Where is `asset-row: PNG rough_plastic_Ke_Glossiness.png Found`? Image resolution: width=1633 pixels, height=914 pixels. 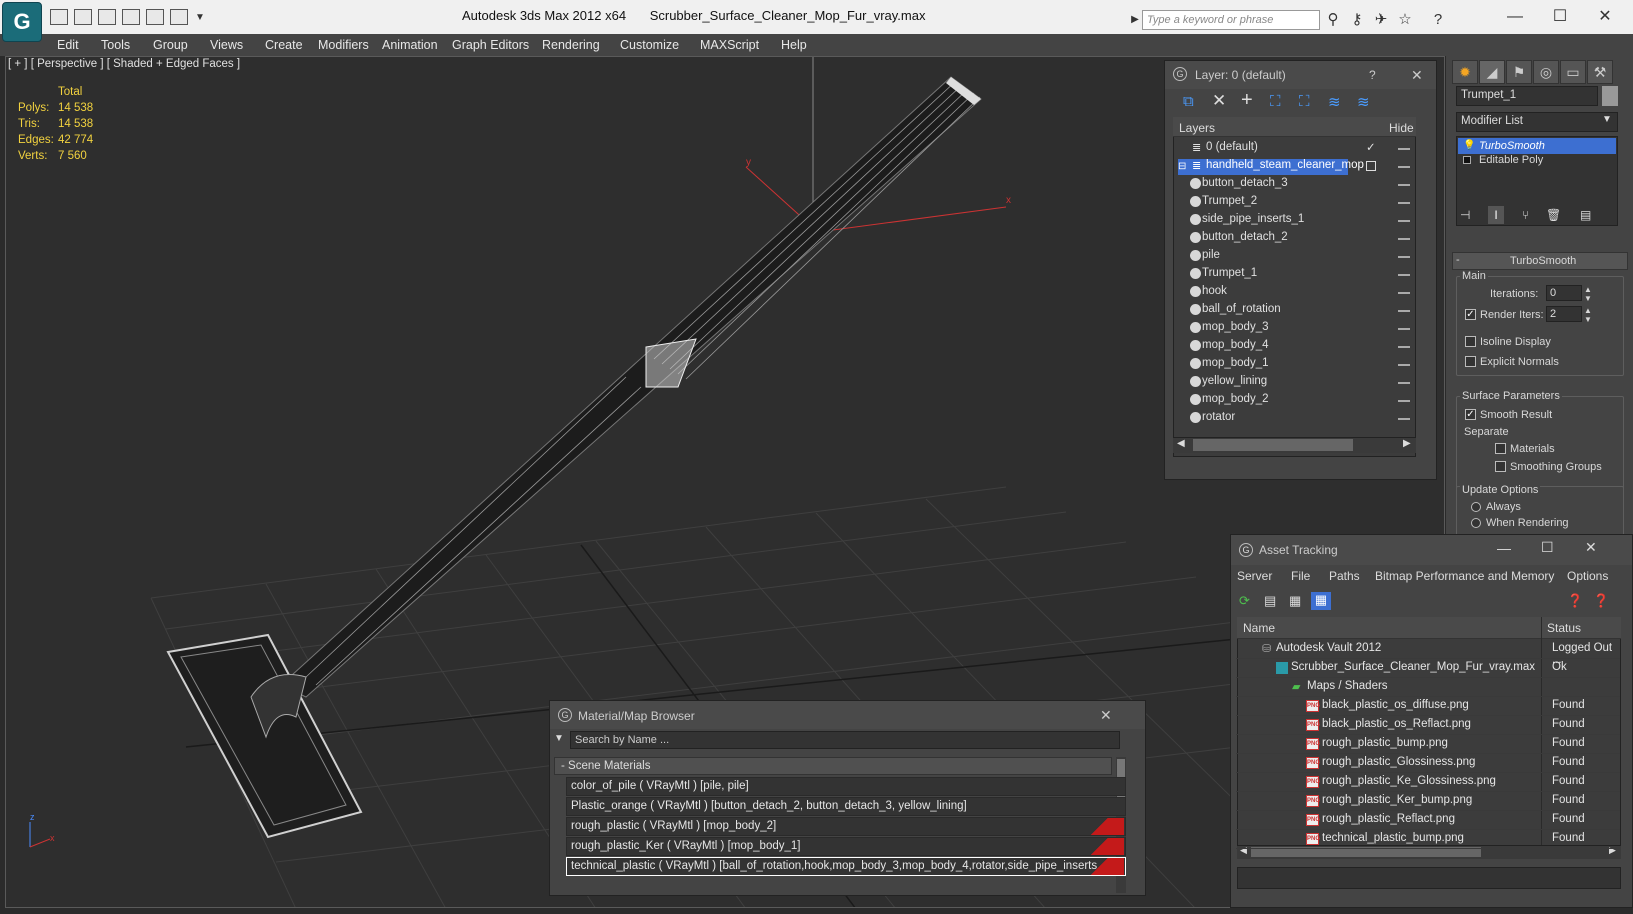 asset-row: PNG rough_plastic_Ke_Glossiness.png Found is located at coordinates (1428, 782).